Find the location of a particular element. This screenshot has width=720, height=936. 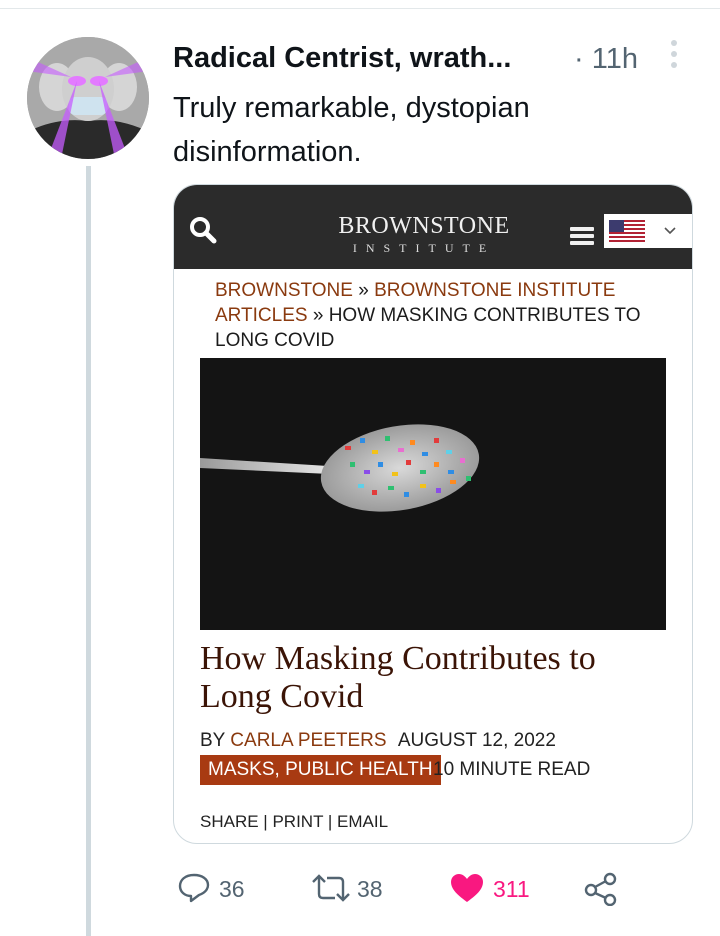

retweet-arrows-icon is located at coordinates (331, 888).